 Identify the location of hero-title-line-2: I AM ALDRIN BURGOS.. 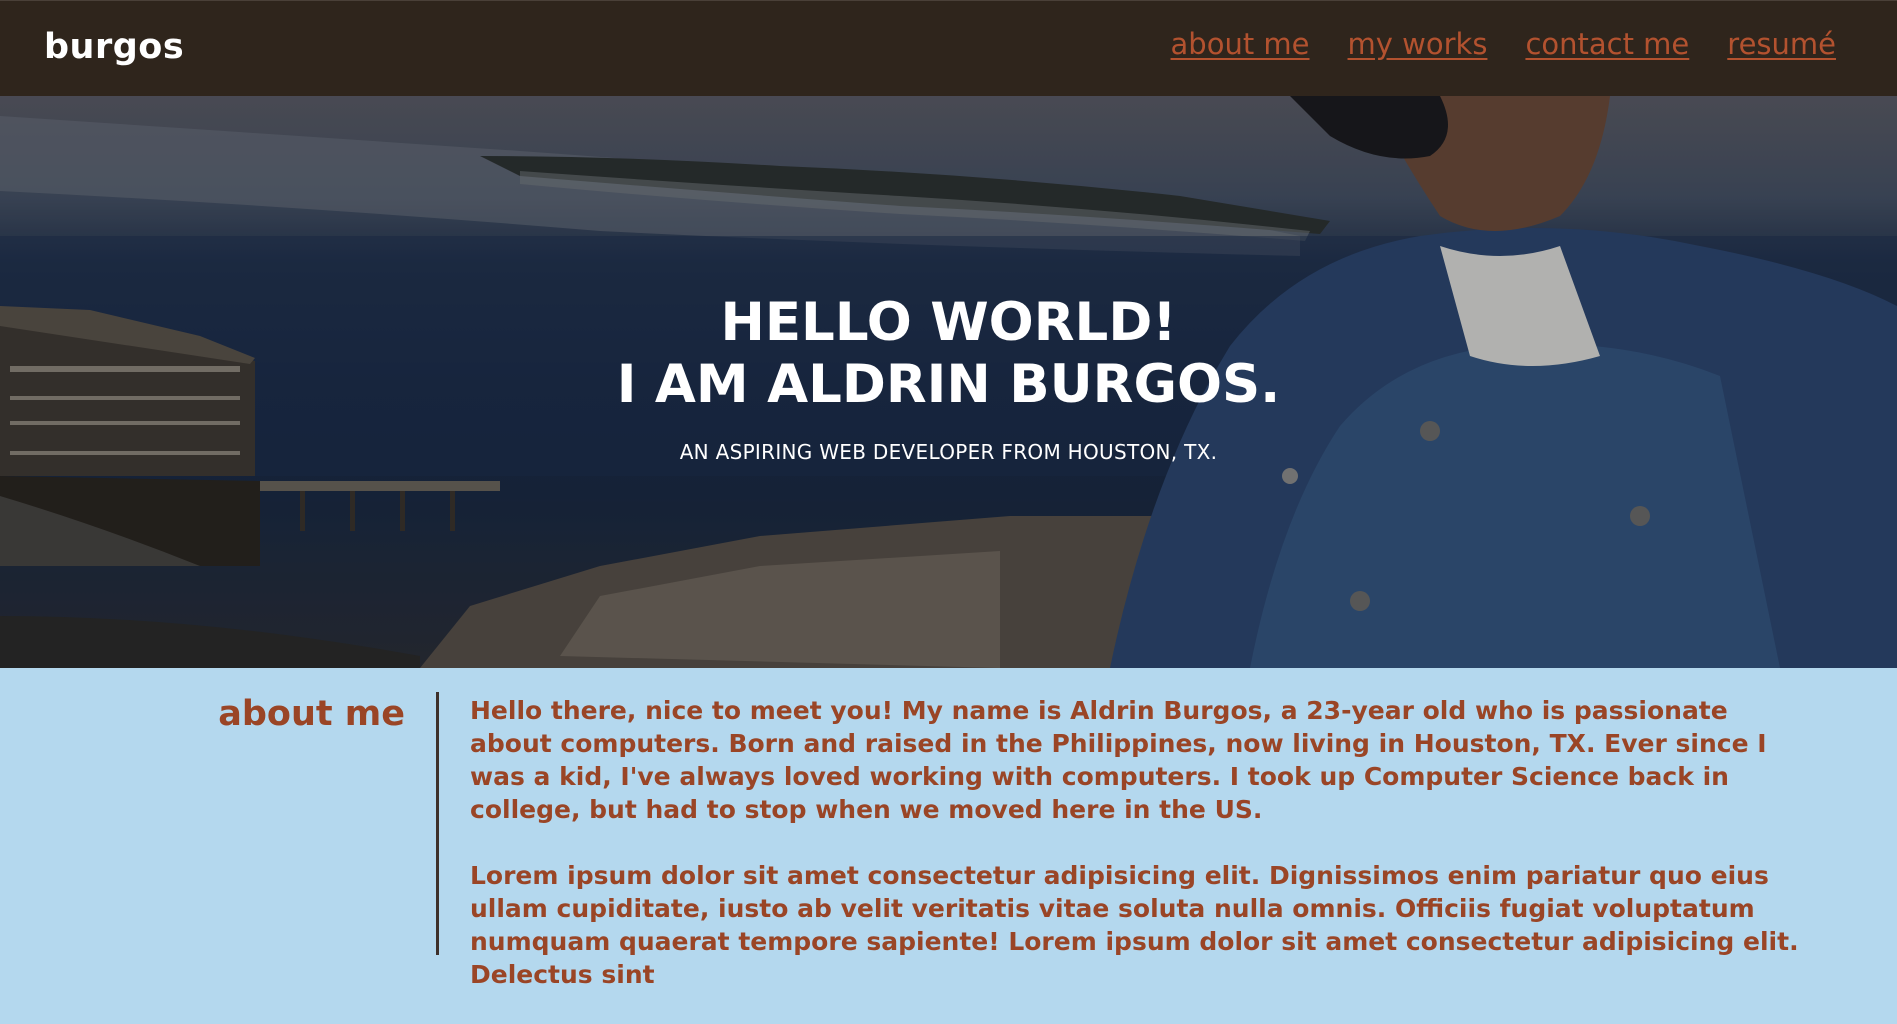
(948, 384).